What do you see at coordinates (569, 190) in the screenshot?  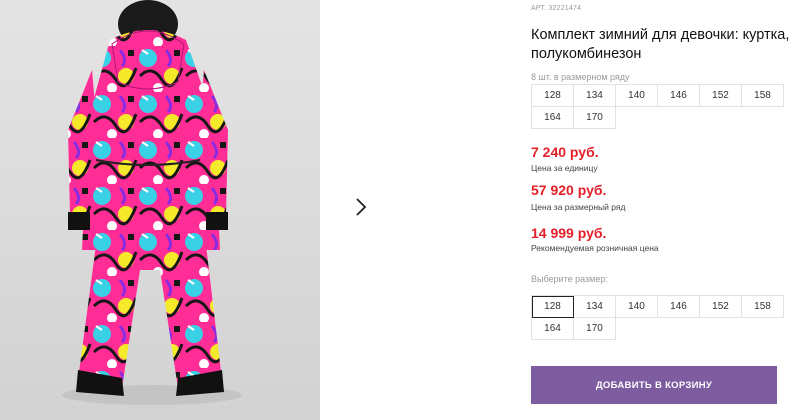 I see `size-row-price: 57 920 руб.` at bounding box center [569, 190].